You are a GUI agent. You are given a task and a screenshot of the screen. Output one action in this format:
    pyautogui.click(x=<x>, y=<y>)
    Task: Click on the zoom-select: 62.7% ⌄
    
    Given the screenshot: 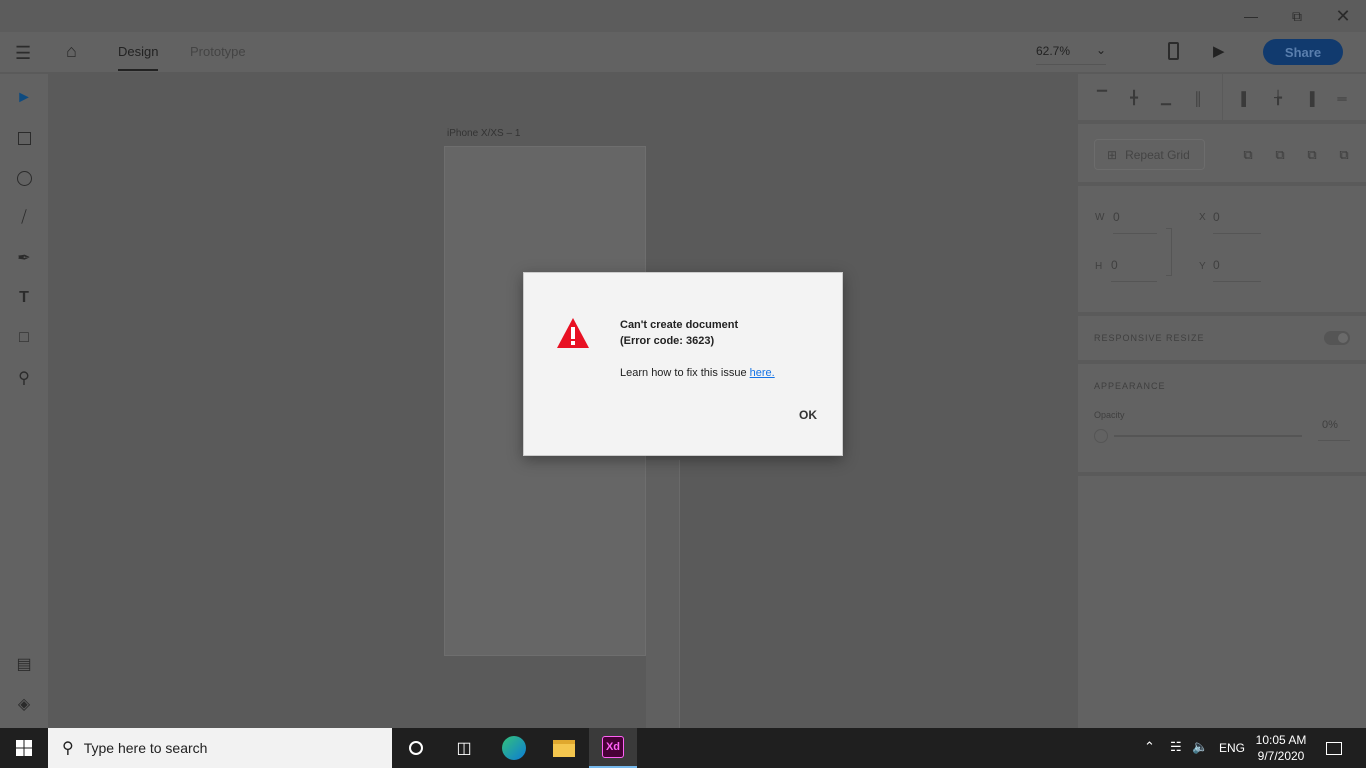 What is the action you would take?
    pyautogui.click(x=1071, y=54)
    